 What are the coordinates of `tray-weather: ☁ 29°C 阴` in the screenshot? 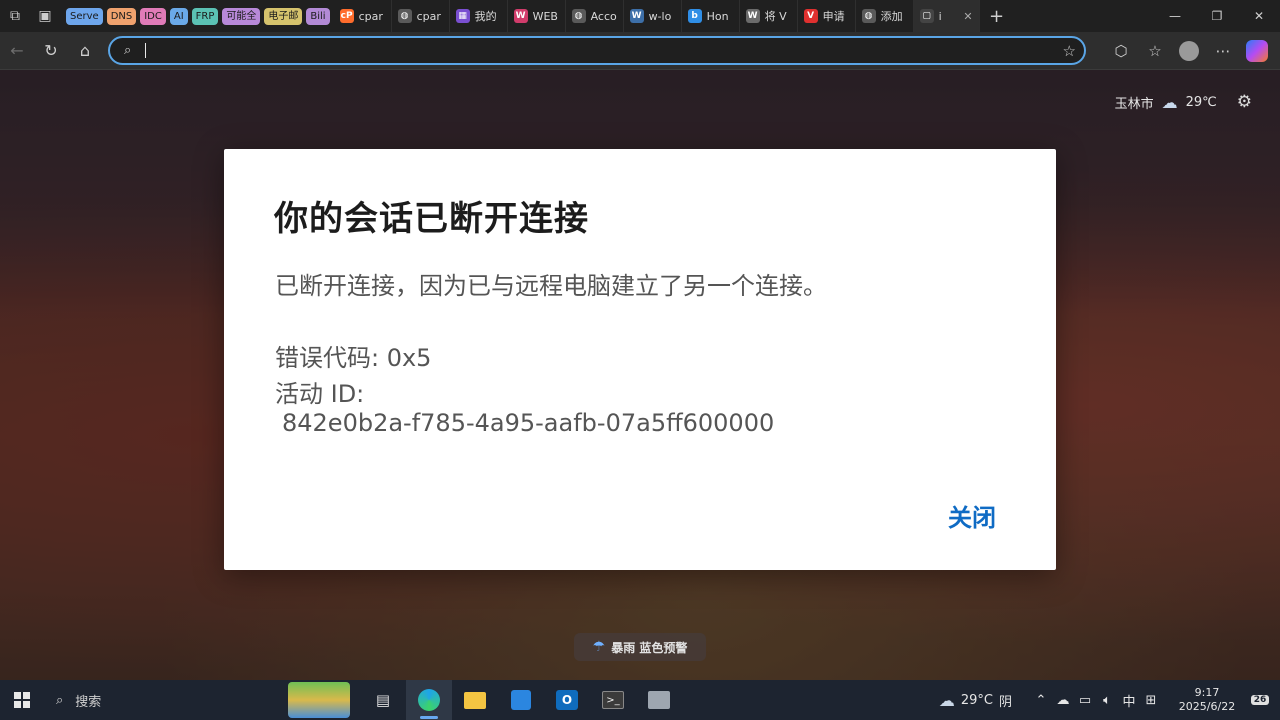 It's located at (975, 700).